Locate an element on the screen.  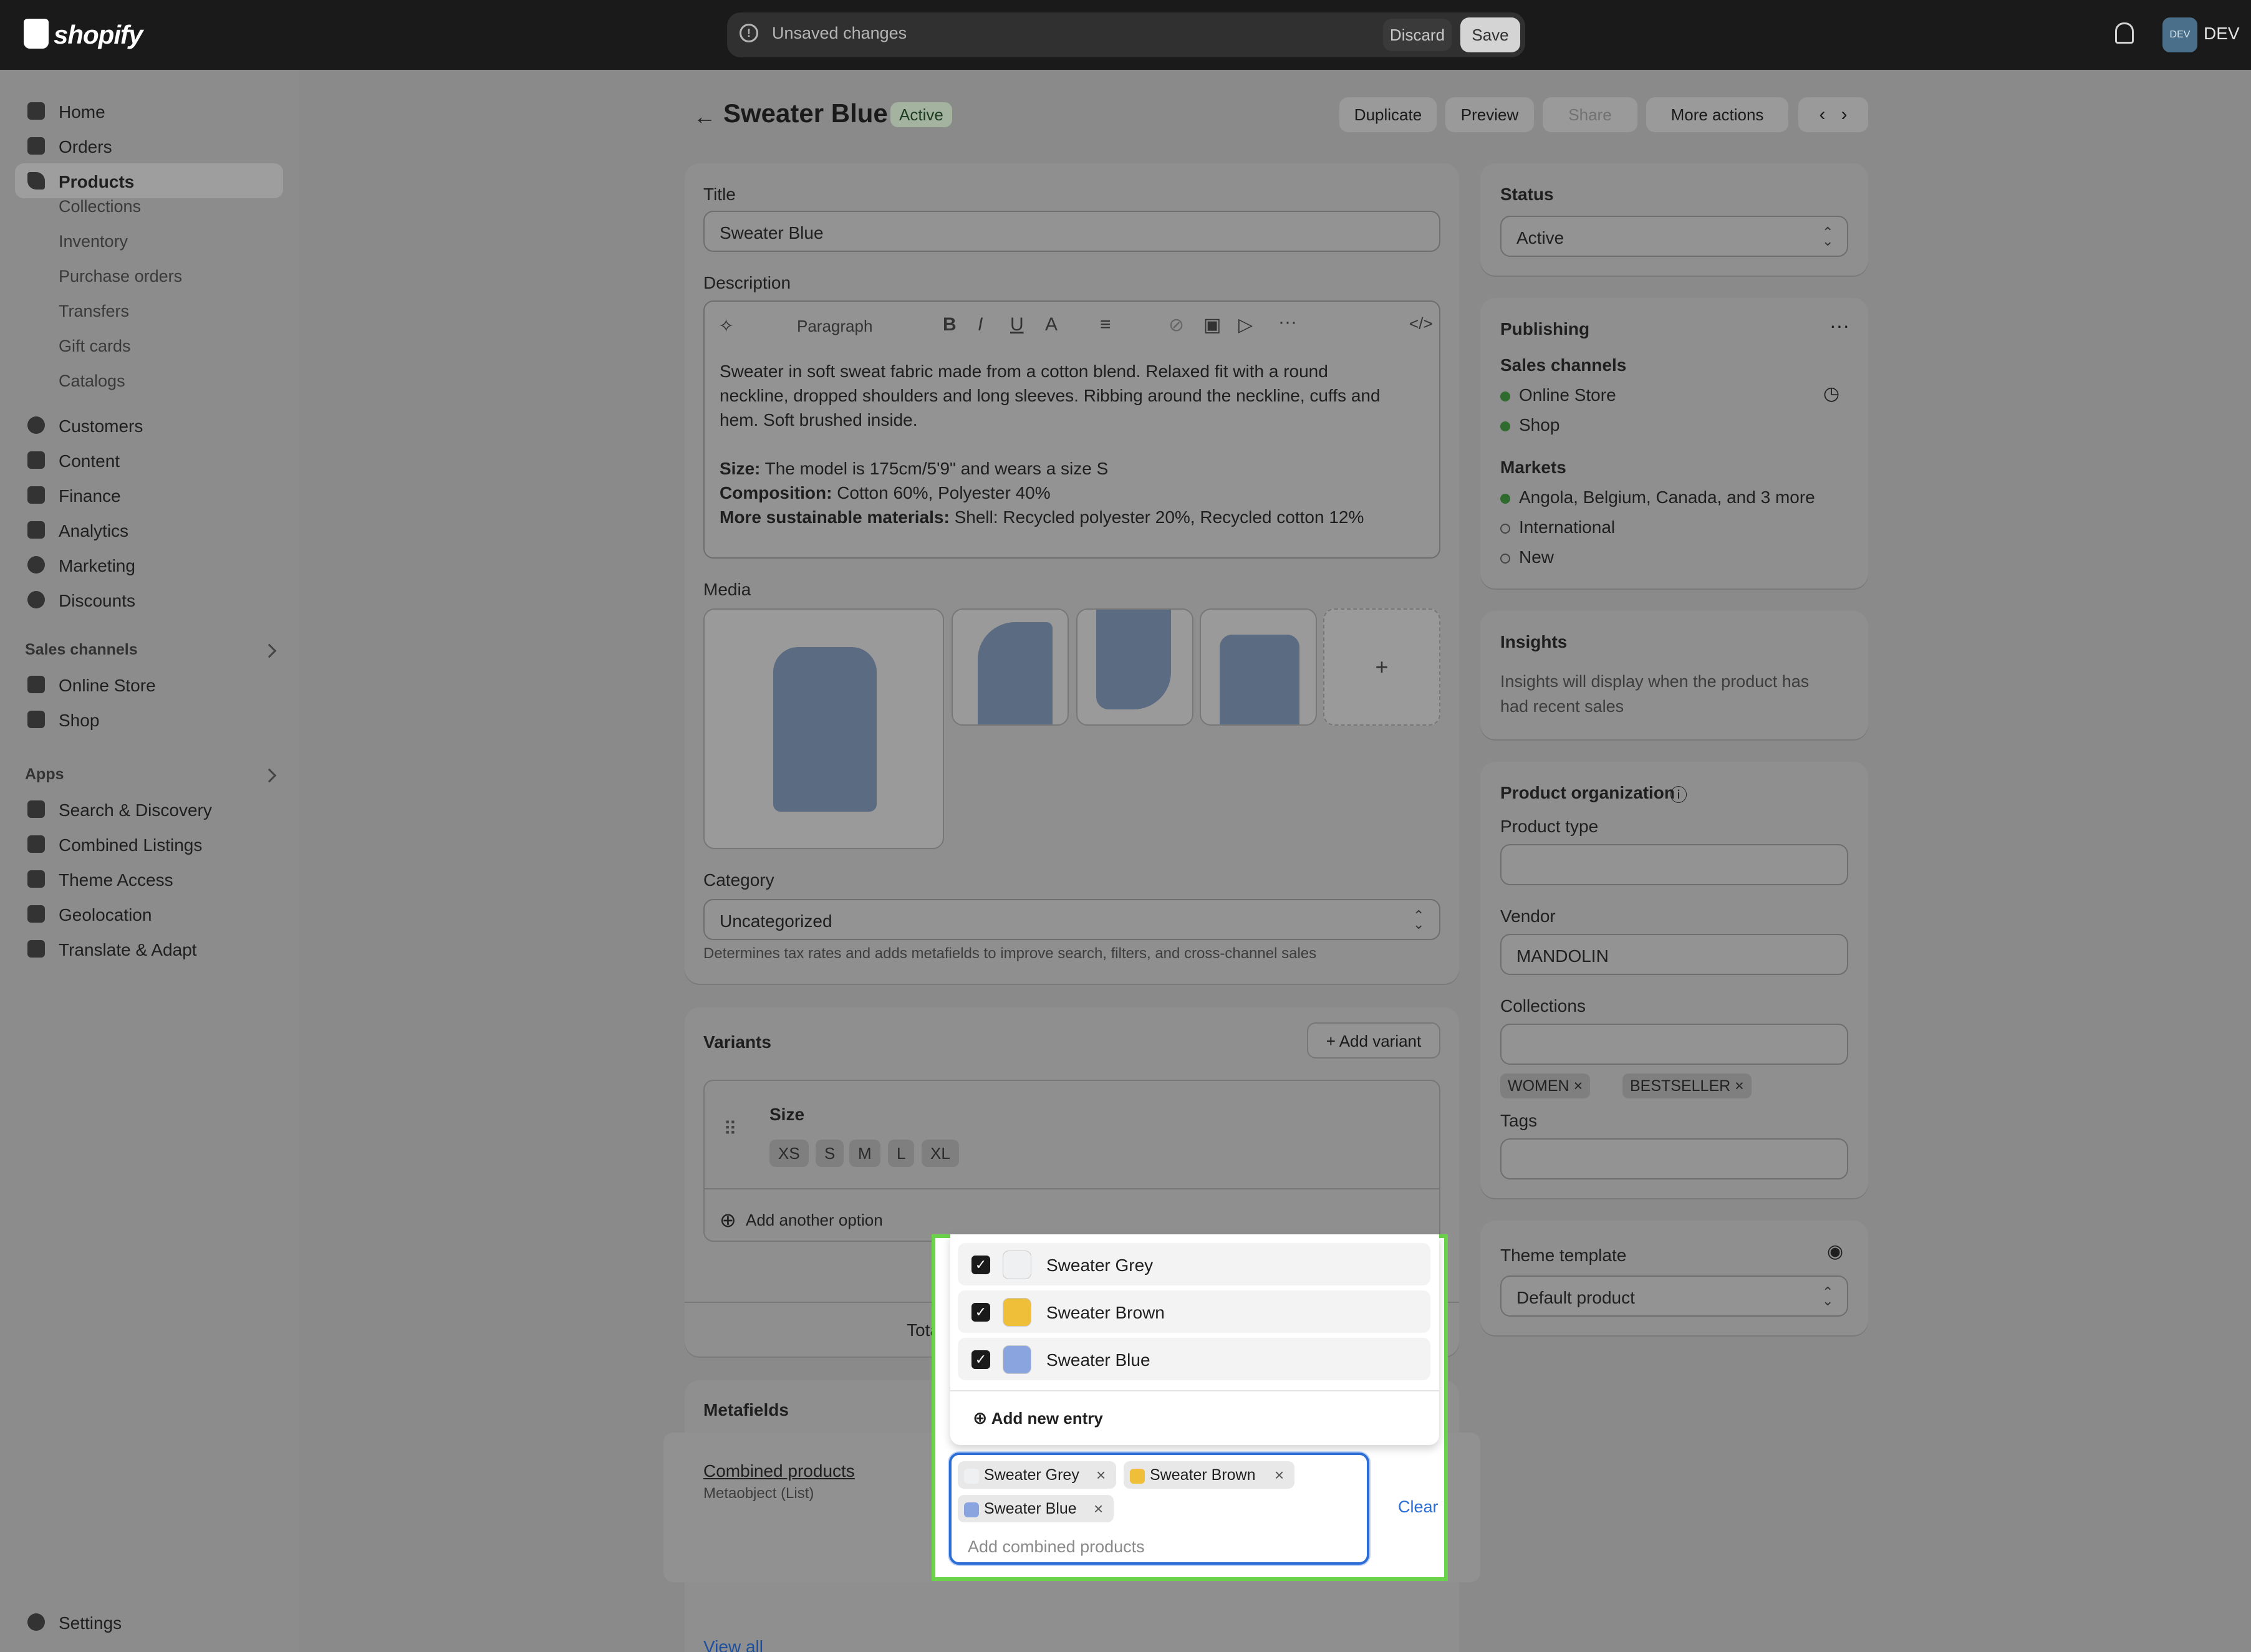
save-button: Save is located at coordinates (1490, 34).